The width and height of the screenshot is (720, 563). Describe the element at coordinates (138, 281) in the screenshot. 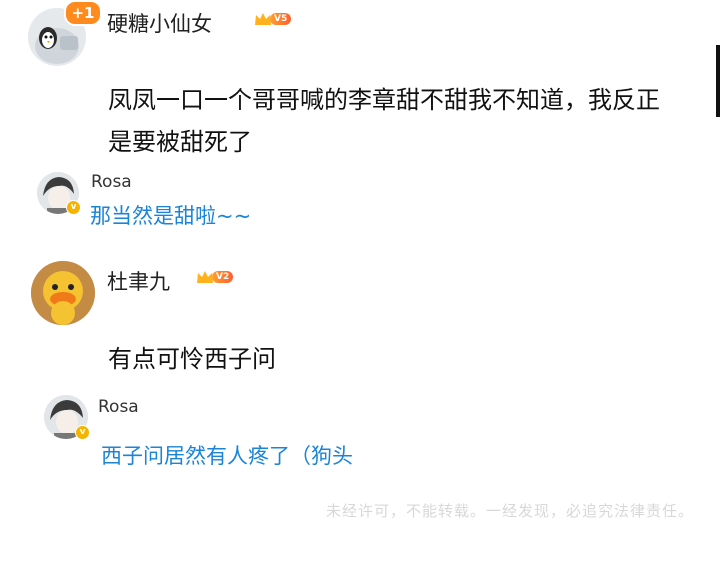

I see `comment-username: 杜聿九` at that location.